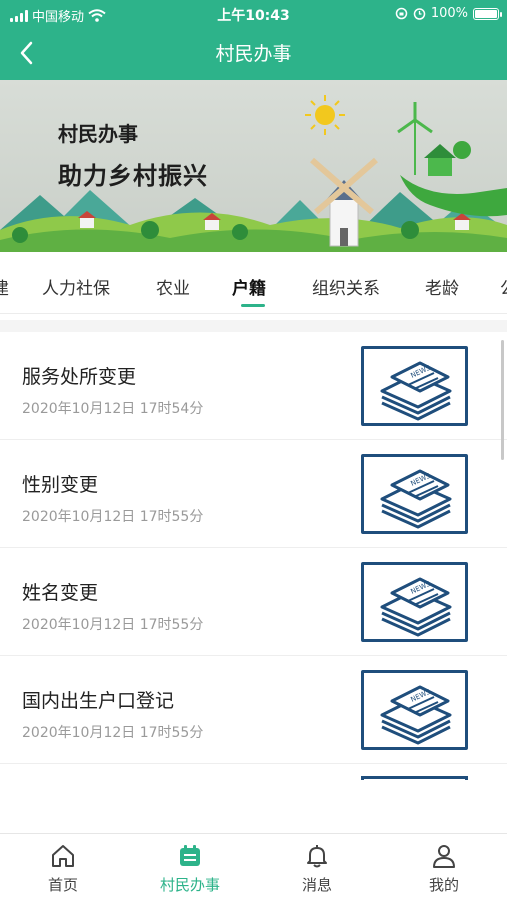 The height and width of the screenshot is (900, 507). Describe the element at coordinates (253, 386) in the screenshot. I see `list-item: 服务处所变更 2020年10月12日 17时54分 NEWS` at that location.